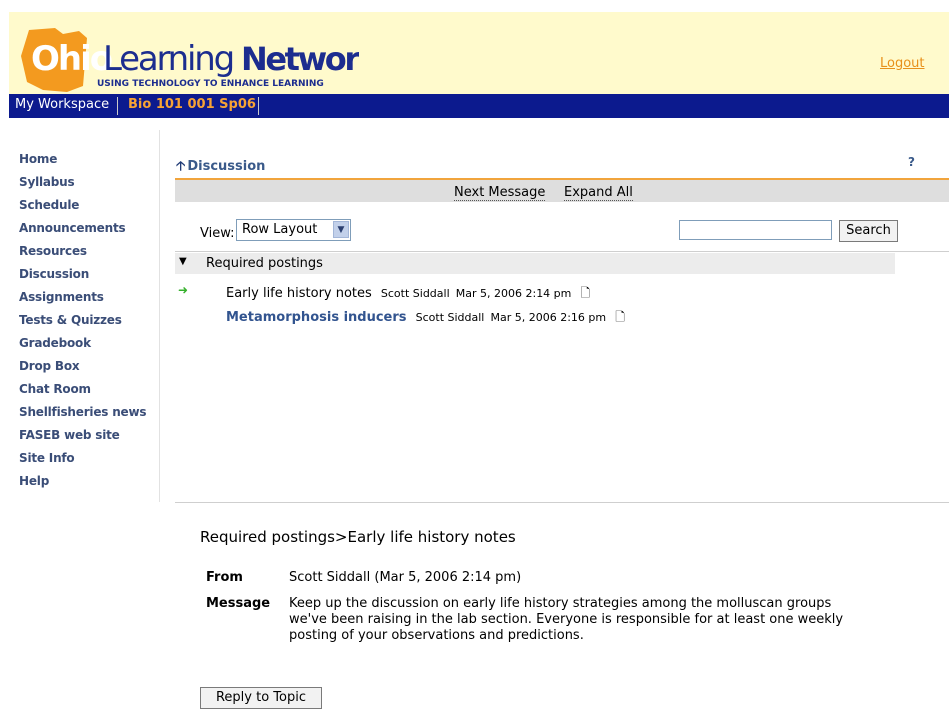 This screenshot has width=949, height=718. I want to click on help-link: ?, so click(911, 162).